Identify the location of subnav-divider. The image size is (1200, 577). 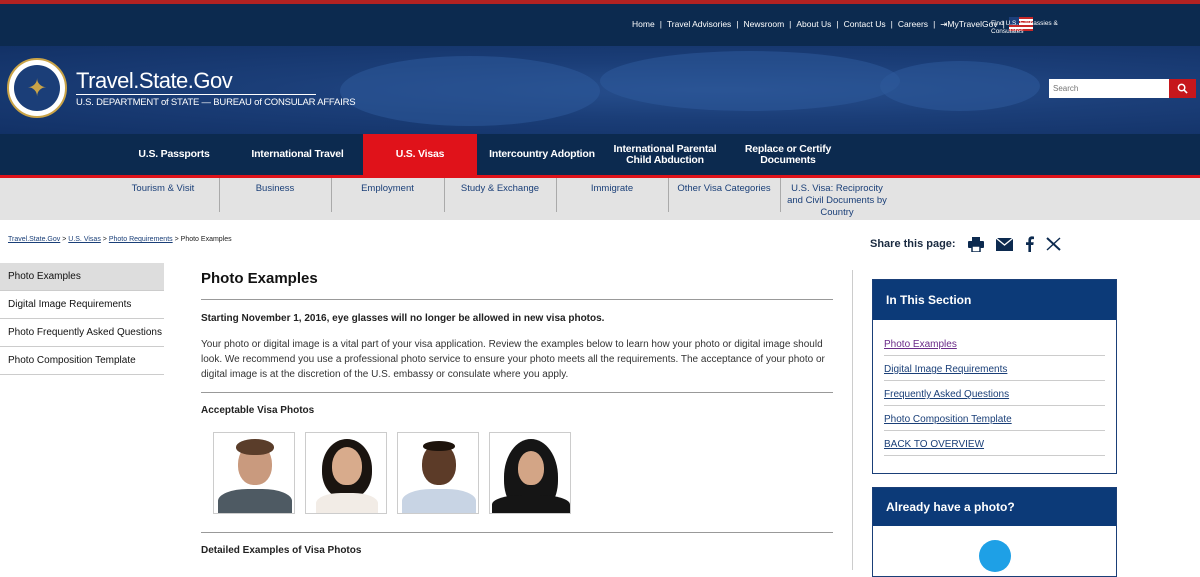
(780, 195).